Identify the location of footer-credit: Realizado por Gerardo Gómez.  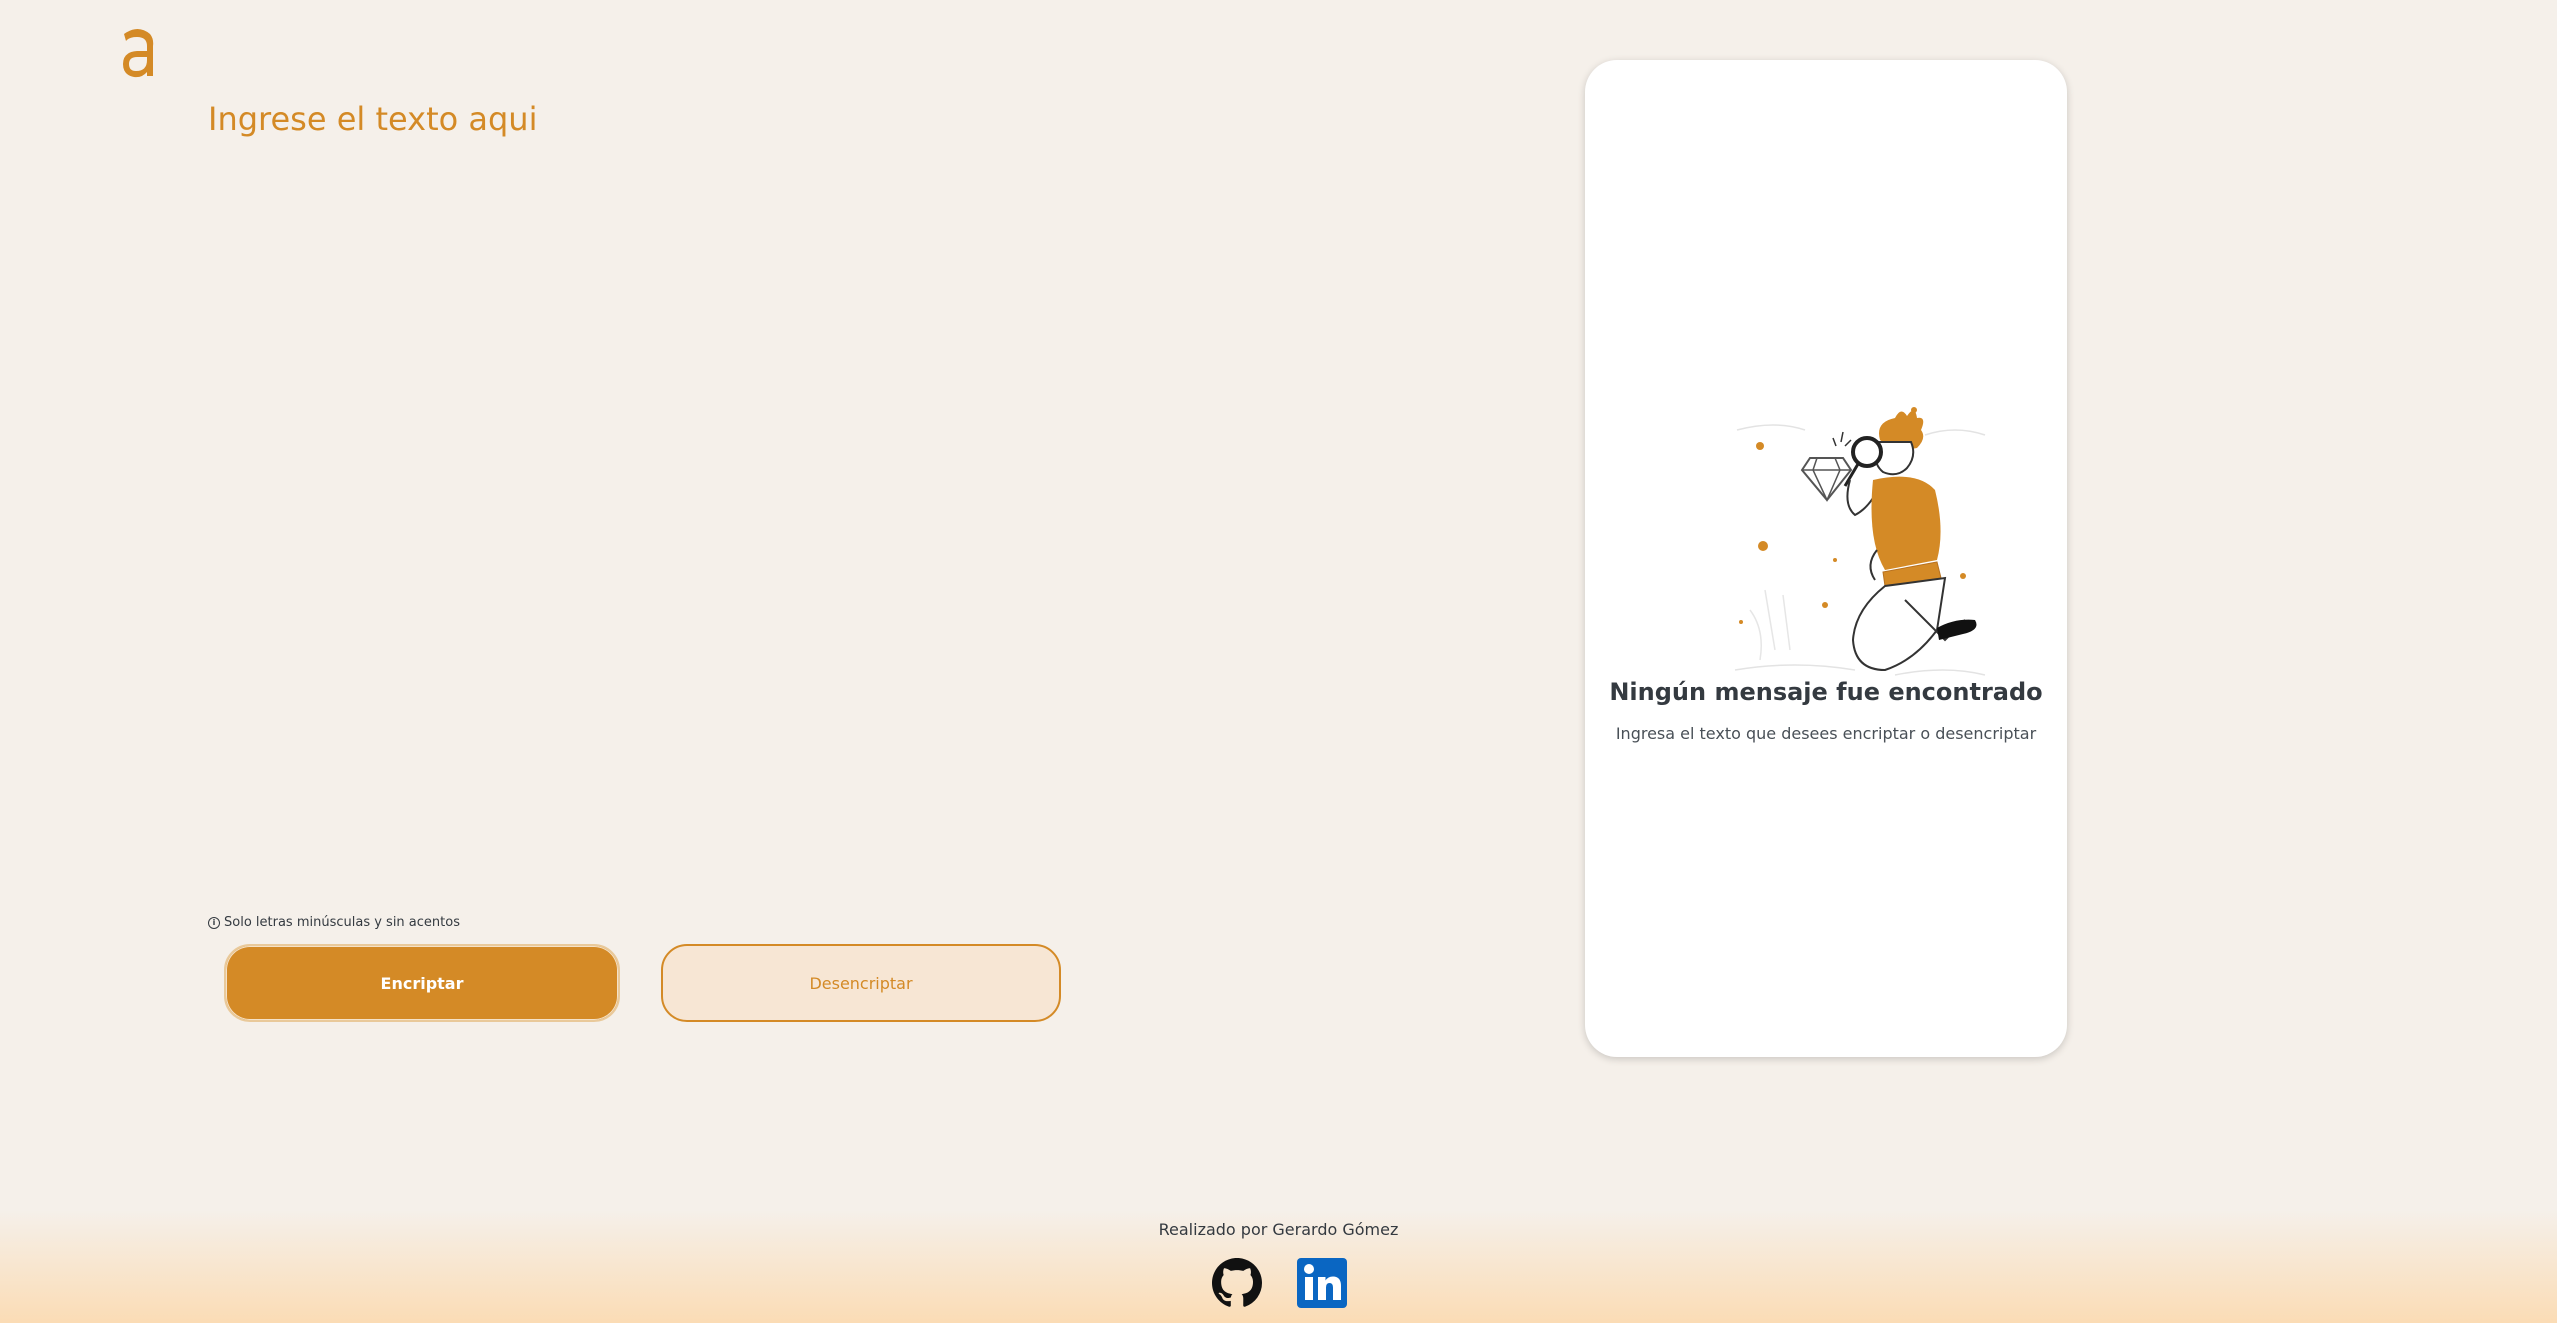
(1278, 1229).